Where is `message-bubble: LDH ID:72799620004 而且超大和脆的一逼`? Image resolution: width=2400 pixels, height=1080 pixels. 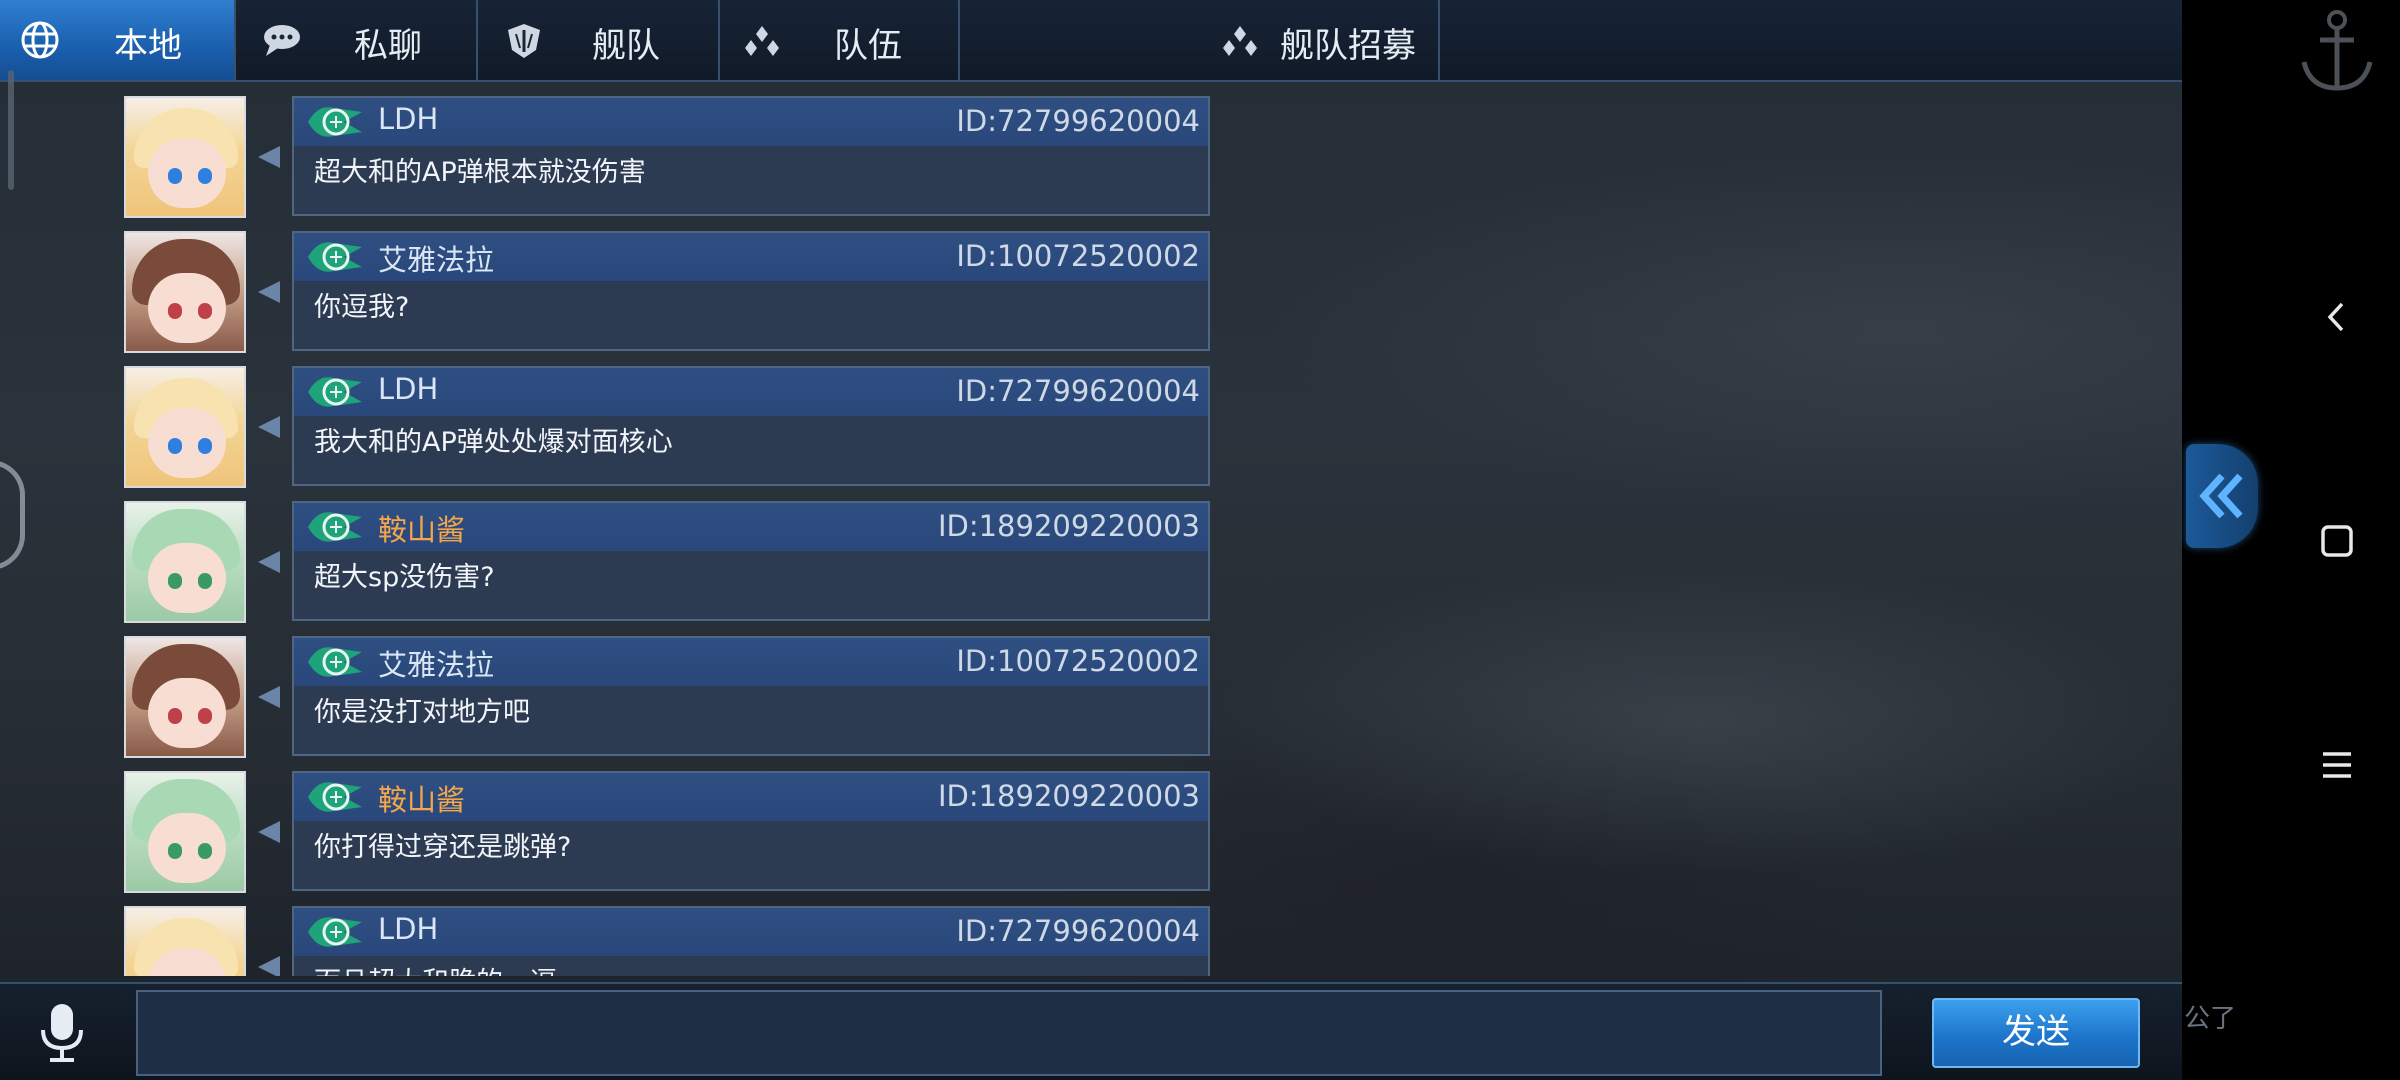
message-bubble: LDH ID:72799620004 而且超大和脆的一逼 is located at coordinates (751, 941).